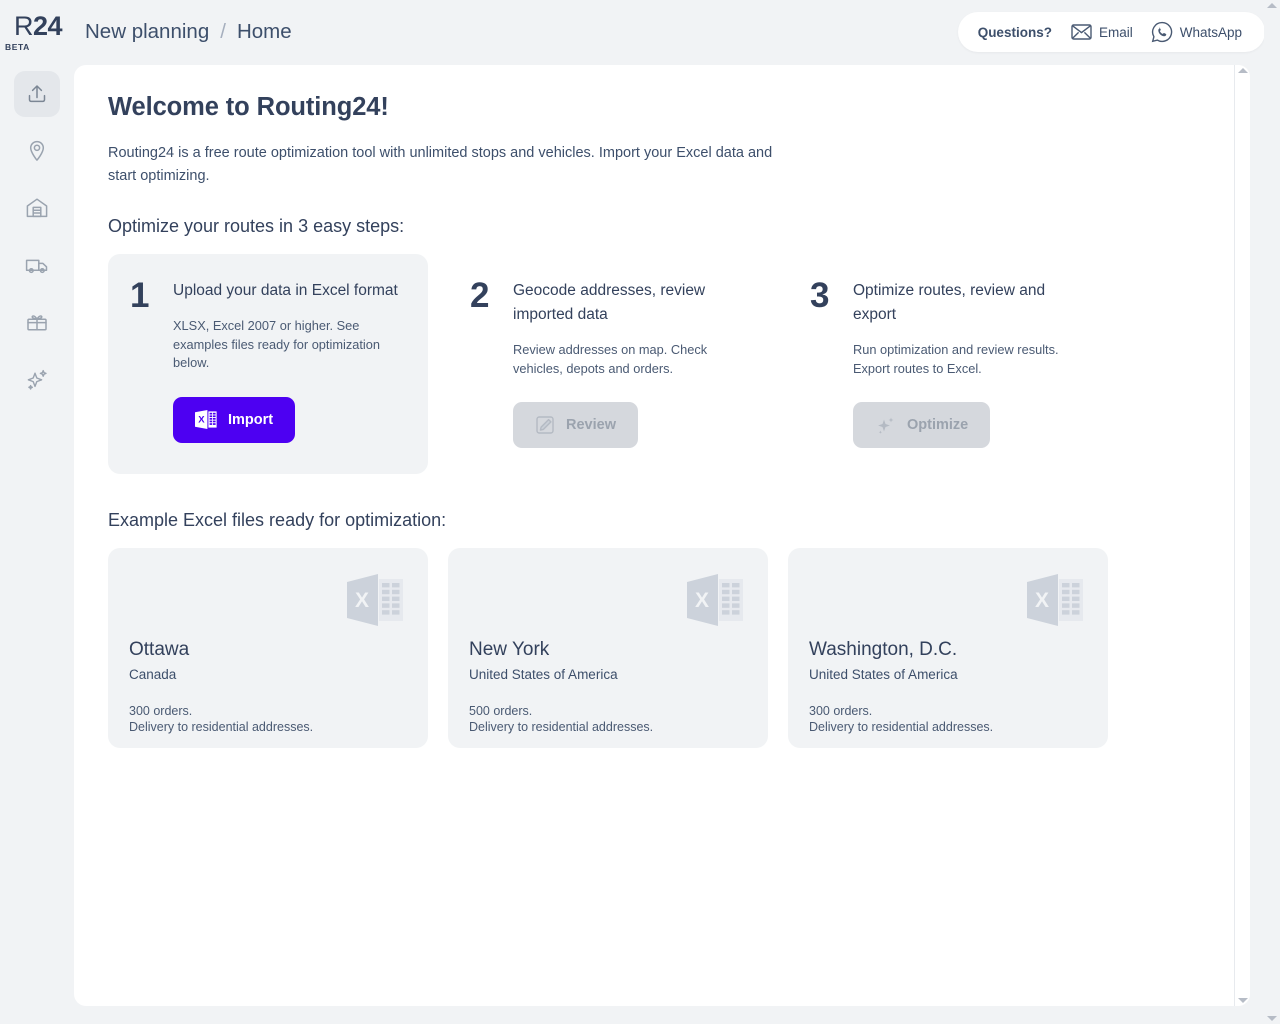 The width and height of the screenshot is (1280, 1024). What do you see at coordinates (1115, 32) in the screenshot?
I see `email-label: Email` at bounding box center [1115, 32].